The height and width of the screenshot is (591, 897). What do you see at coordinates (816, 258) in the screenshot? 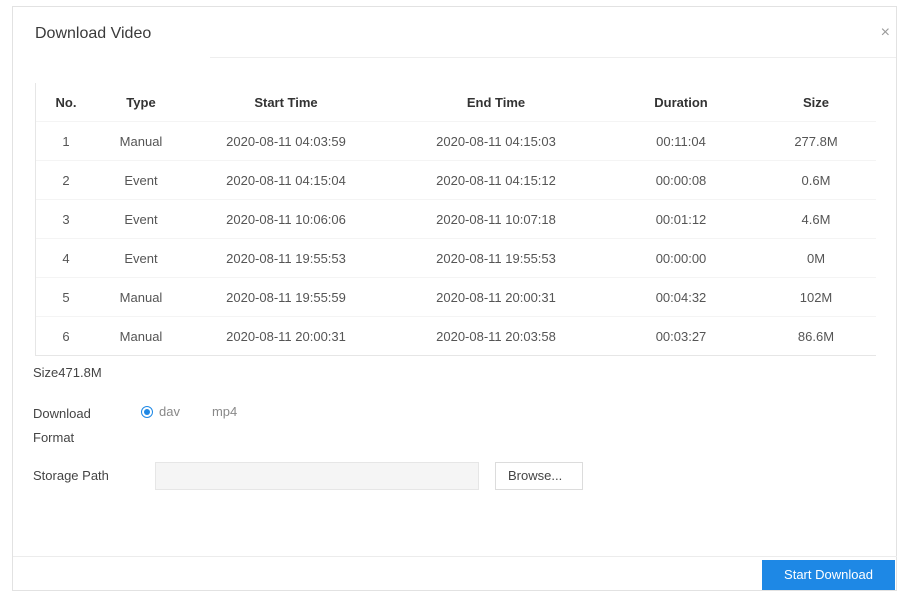
I see `cell-size: 0M` at bounding box center [816, 258].